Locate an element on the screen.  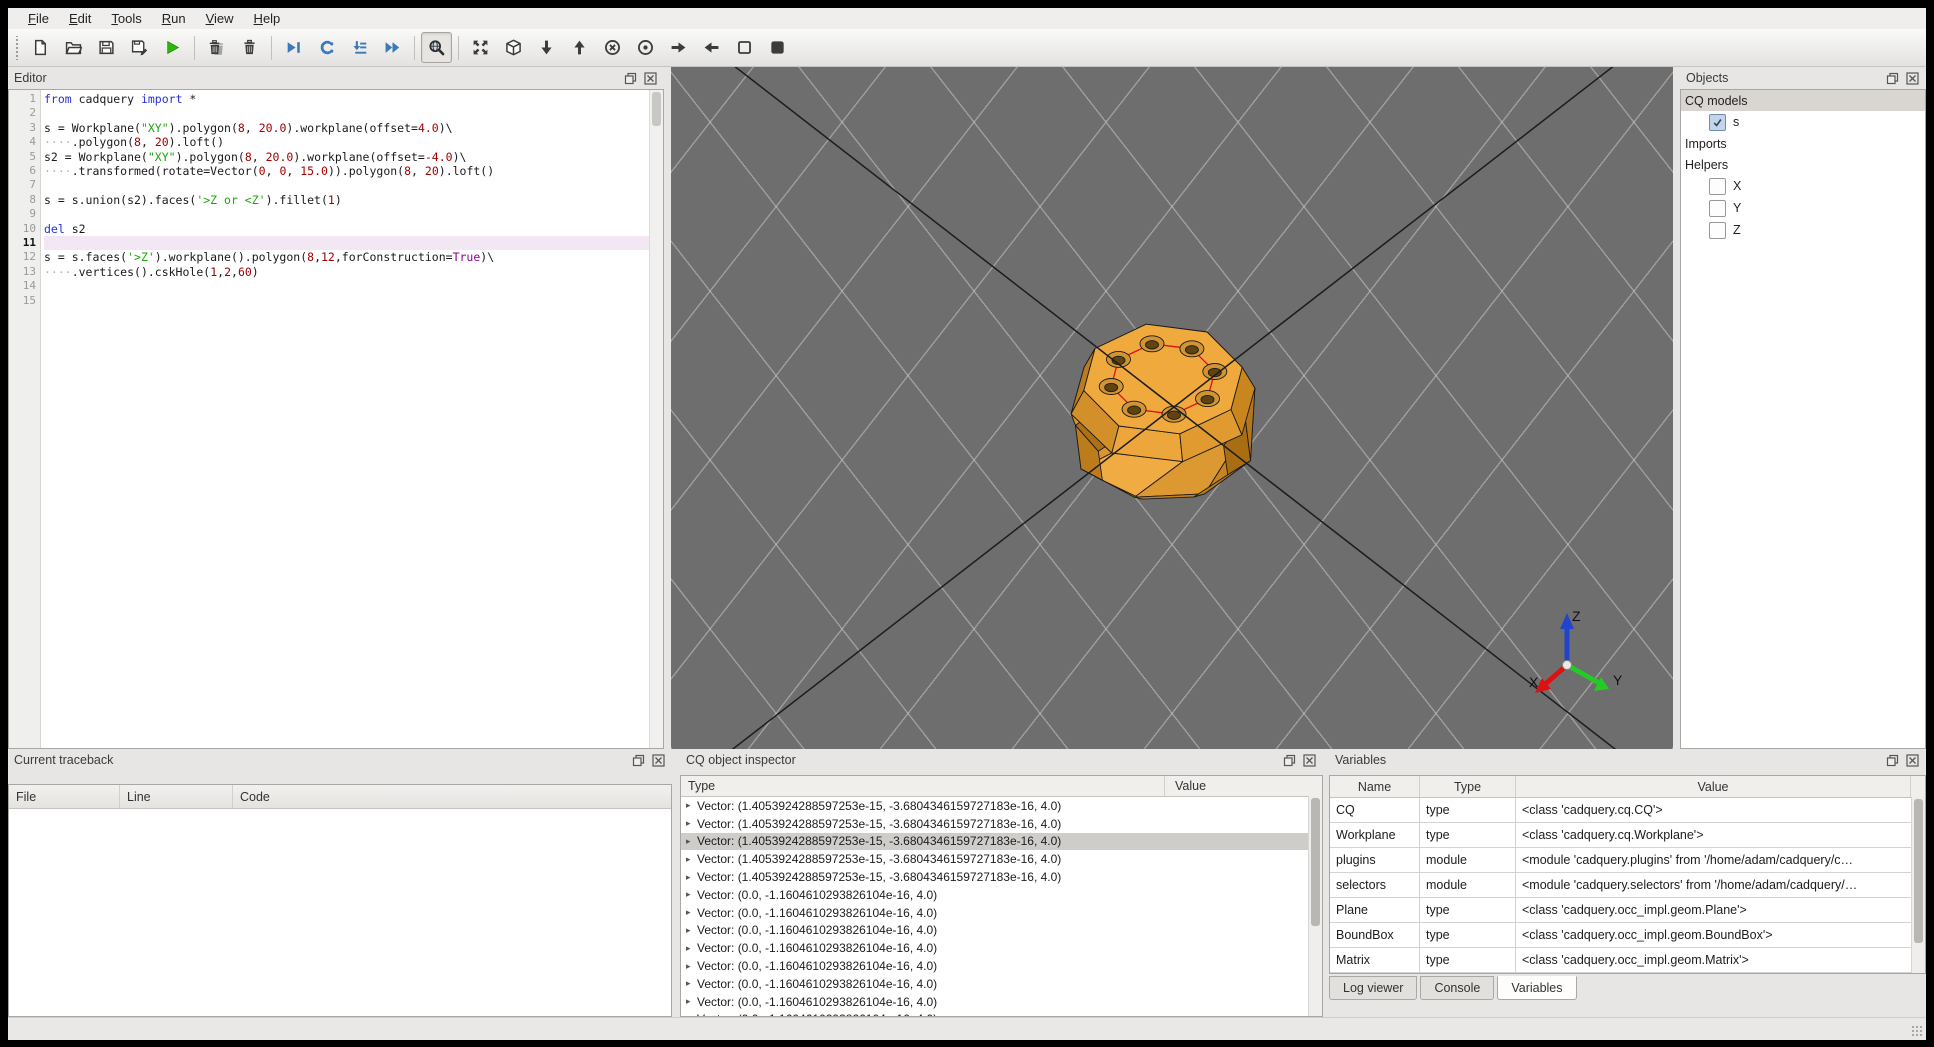
tree-item-z: Z is located at coordinates (1803, 230).